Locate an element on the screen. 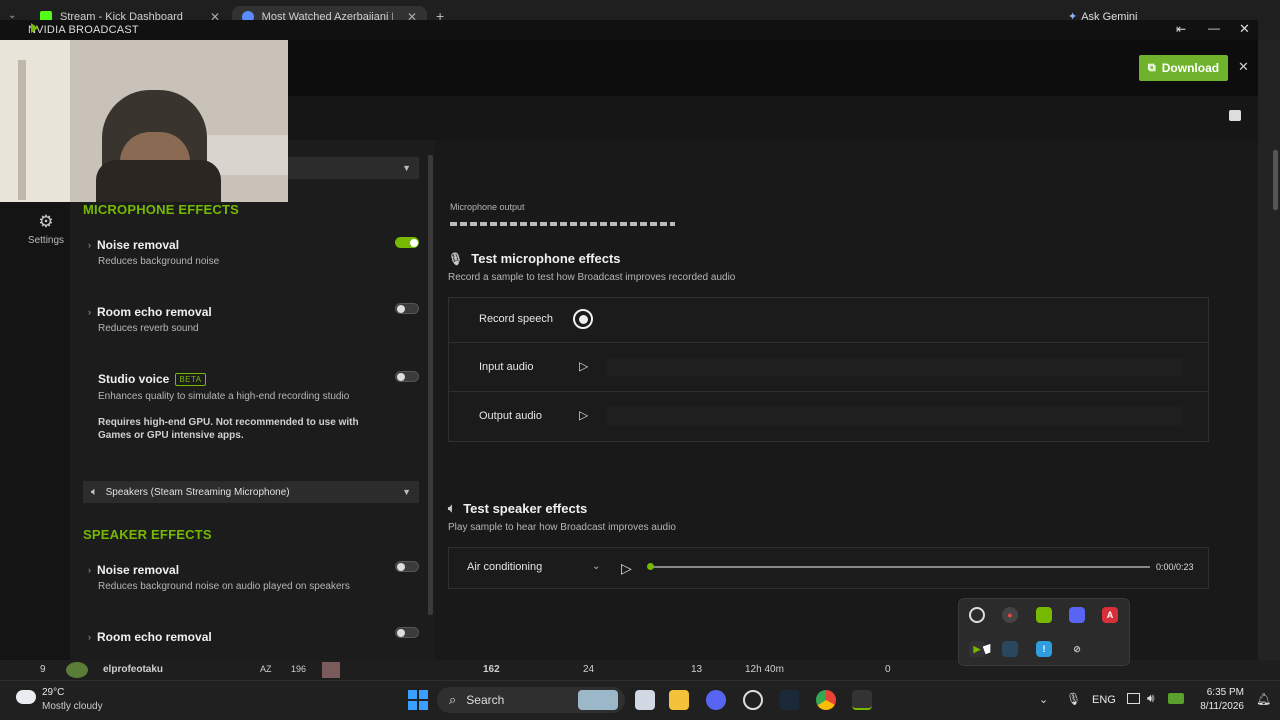  test-mic-title-text: Test microphone effects is located at coordinates (546, 258).